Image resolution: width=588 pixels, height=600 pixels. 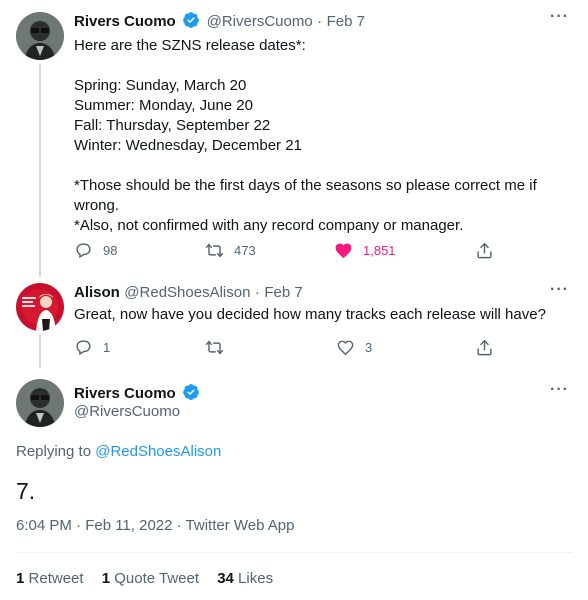 I want to click on retweets-stat: 1 Retweet, so click(x=52, y=578).